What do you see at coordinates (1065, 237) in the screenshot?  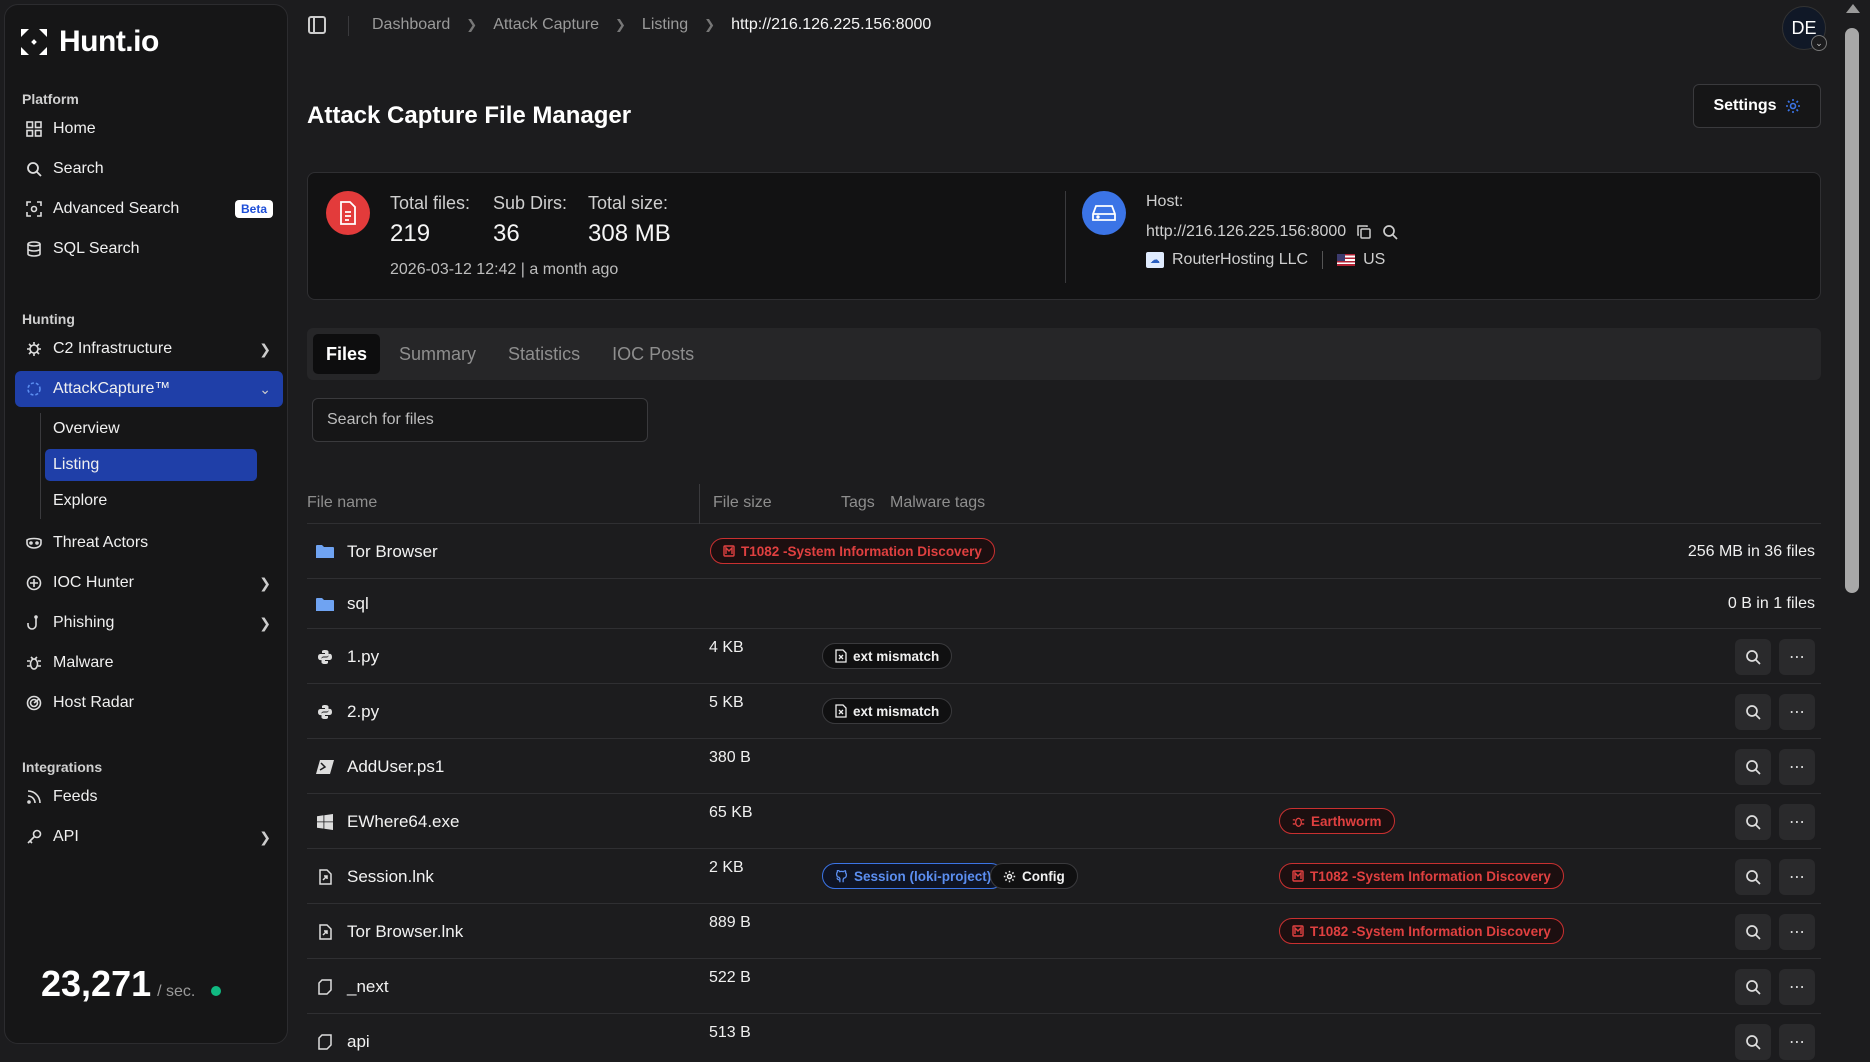 I see `divider` at bounding box center [1065, 237].